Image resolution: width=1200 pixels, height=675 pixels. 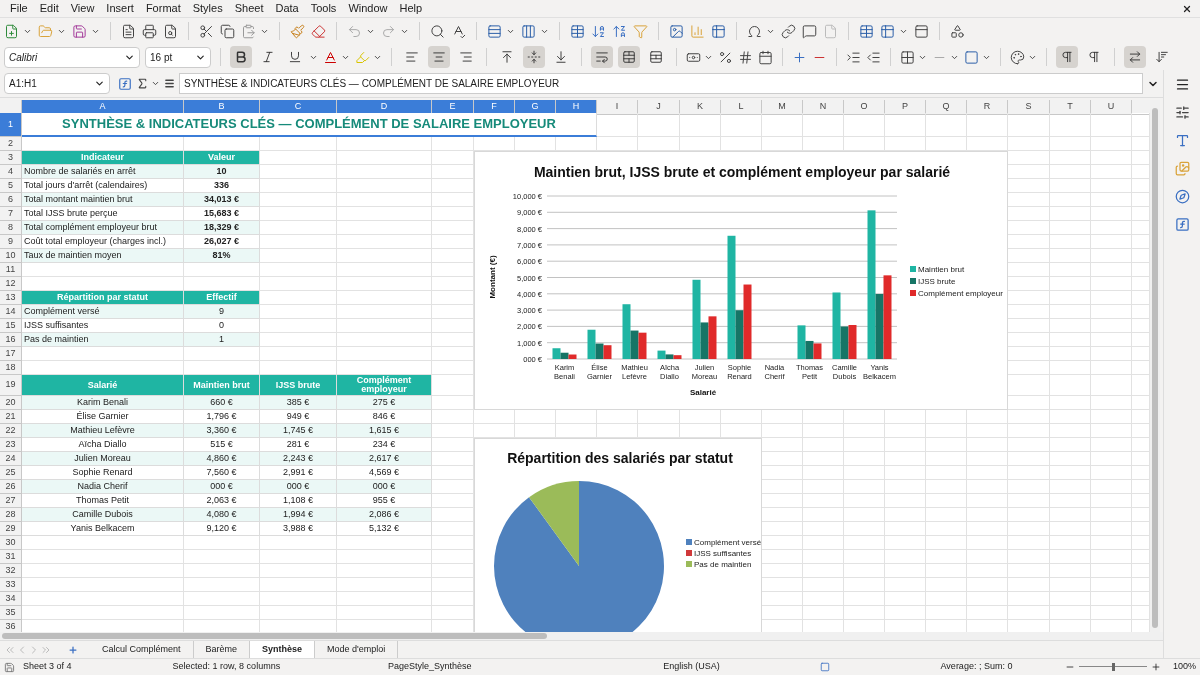 What do you see at coordinates (222, 385) in the screenshot?
I see `table-header-cell: Maintien brut` at bounding box center [222, 385].